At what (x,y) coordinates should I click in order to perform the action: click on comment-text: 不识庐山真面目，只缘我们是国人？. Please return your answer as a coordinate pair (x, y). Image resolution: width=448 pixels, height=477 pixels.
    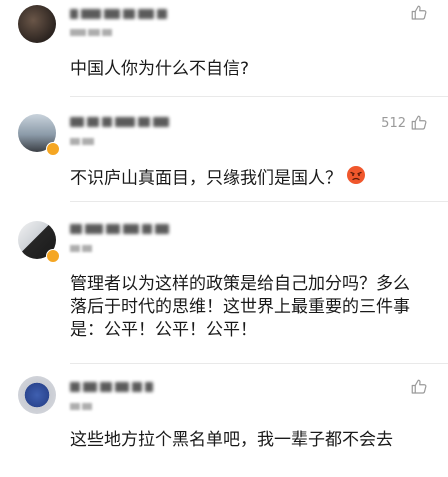
    Looking at the image, I should click on (249, 178).